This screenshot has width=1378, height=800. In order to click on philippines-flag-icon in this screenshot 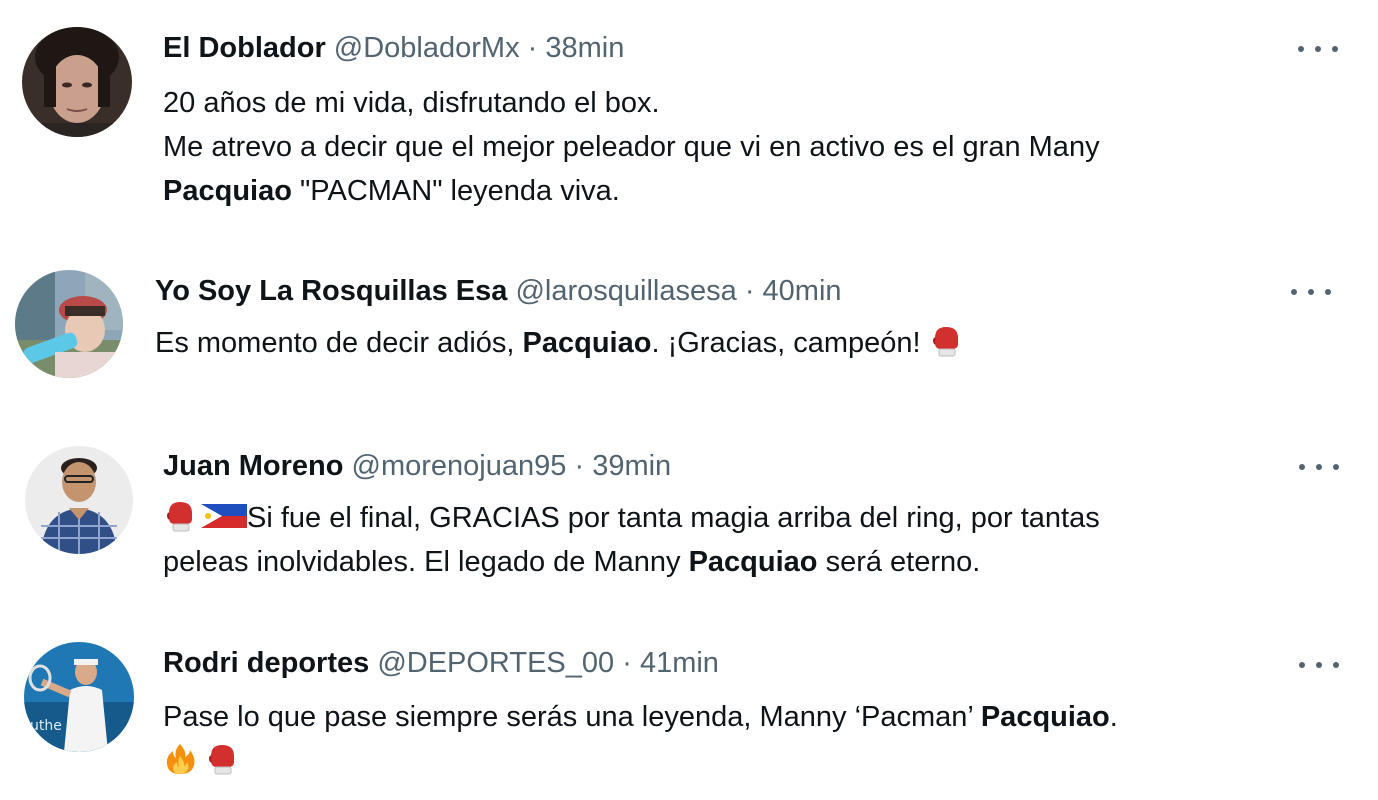, I will do `click(224, 516)`.